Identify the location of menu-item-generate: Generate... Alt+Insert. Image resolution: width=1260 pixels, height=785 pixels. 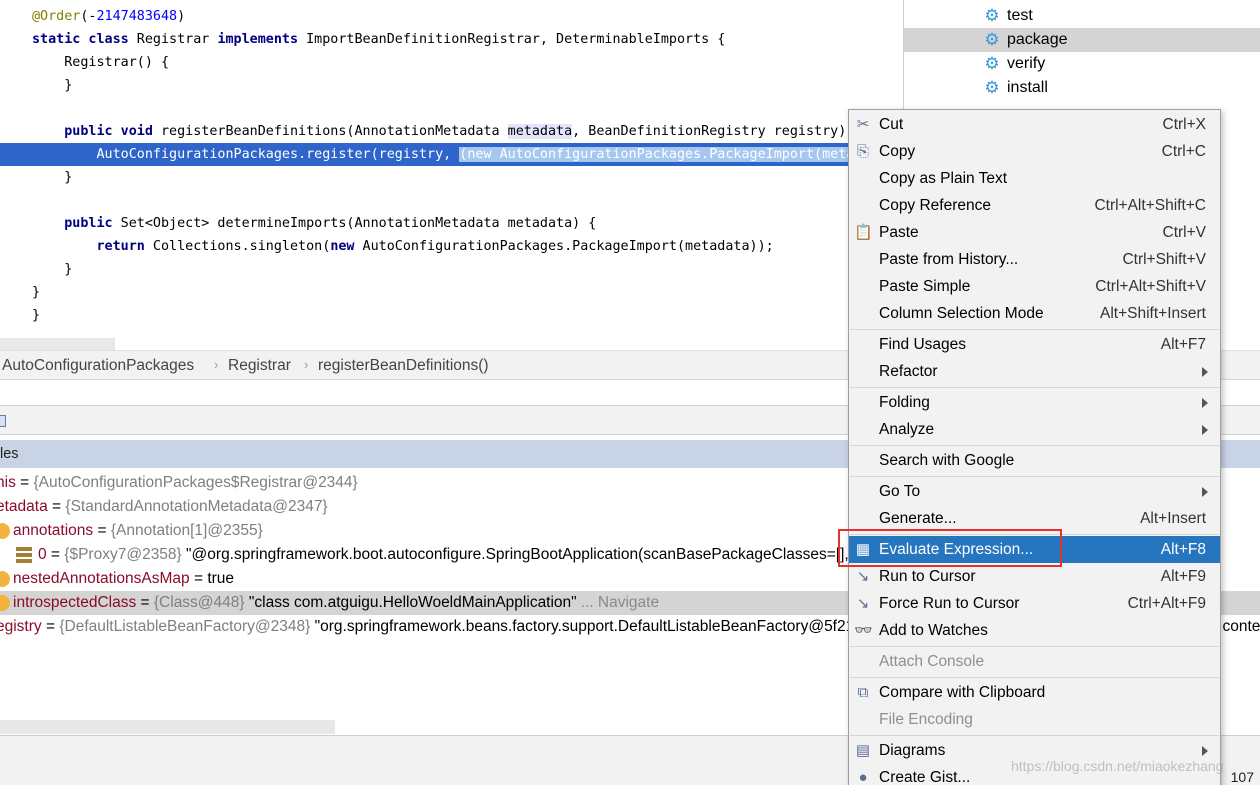
(1034, 518).